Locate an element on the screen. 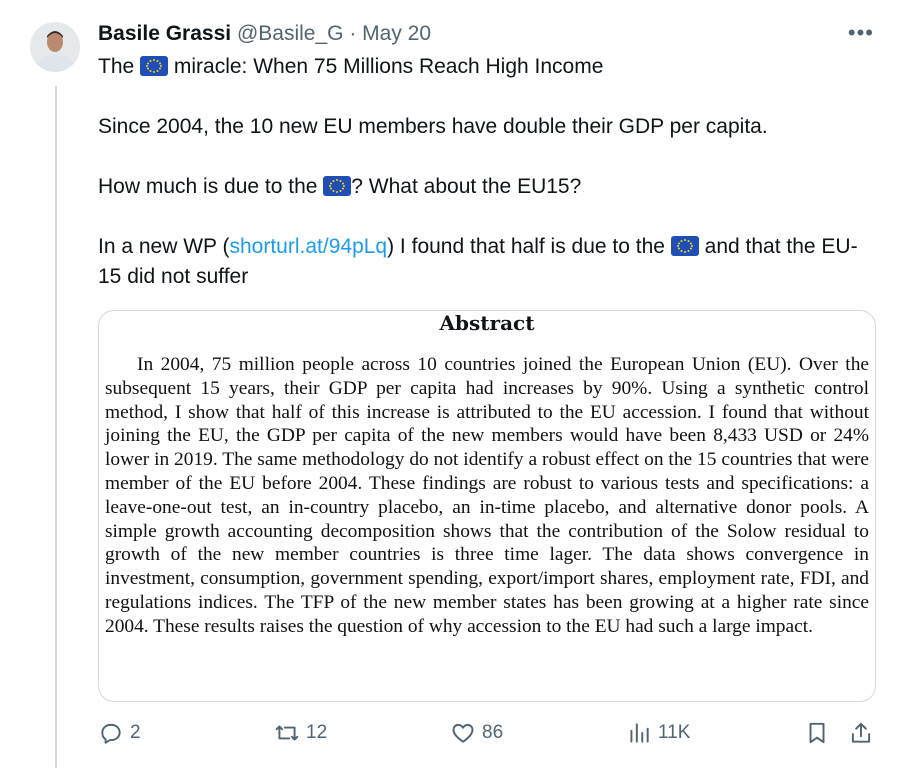 This screenshot has width=898, height=768. text-line: The is located at coordinates (116, 66).